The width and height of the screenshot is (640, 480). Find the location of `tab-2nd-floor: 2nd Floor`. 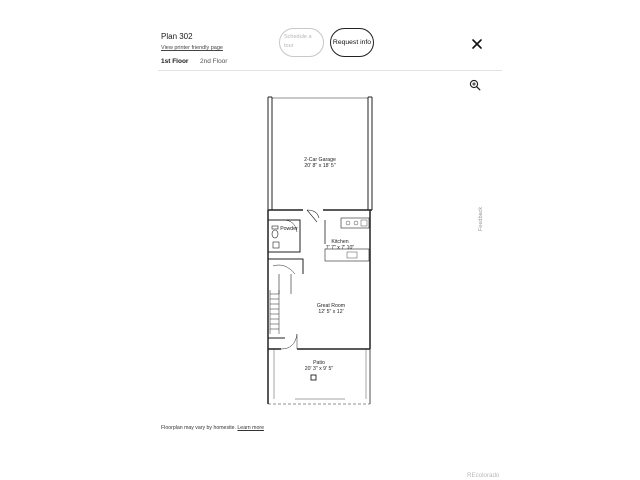

tab-2nd-floor: 2nd Floor is located at coordinates (213, 61).